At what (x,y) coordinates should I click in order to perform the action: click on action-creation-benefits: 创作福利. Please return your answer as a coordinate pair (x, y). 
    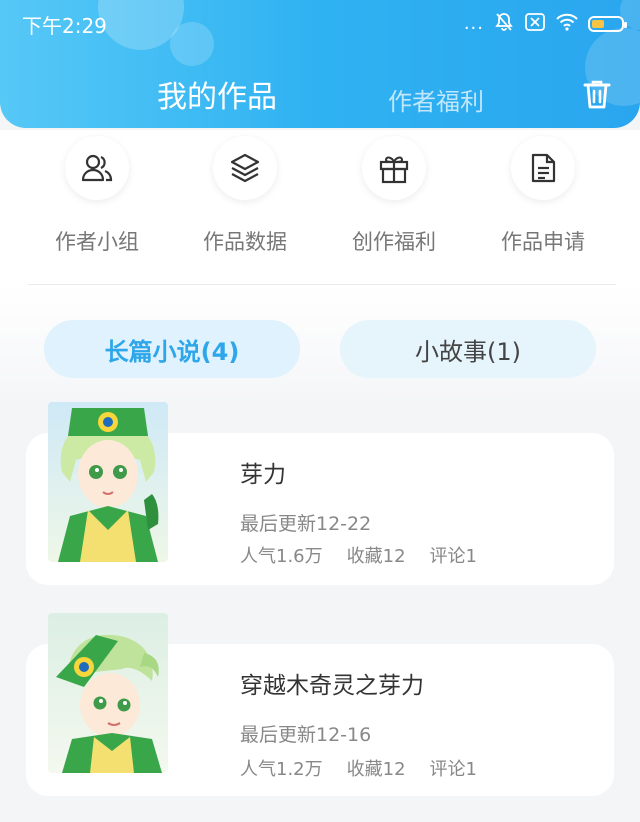
    Looking at the image, I should click on (394, 193).